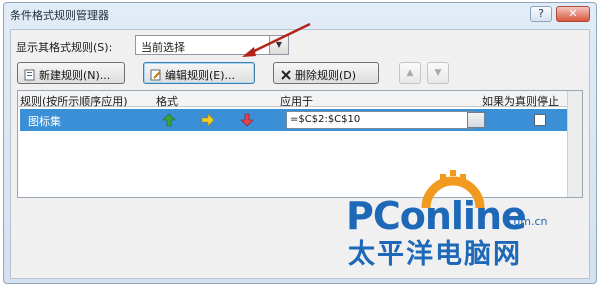 The width and height of the screenshot is (600, 287). What do you see at coordinates (438, 73) in the screenshot?
I see `move-down-button: ▼` at bounding box center [438, 73].